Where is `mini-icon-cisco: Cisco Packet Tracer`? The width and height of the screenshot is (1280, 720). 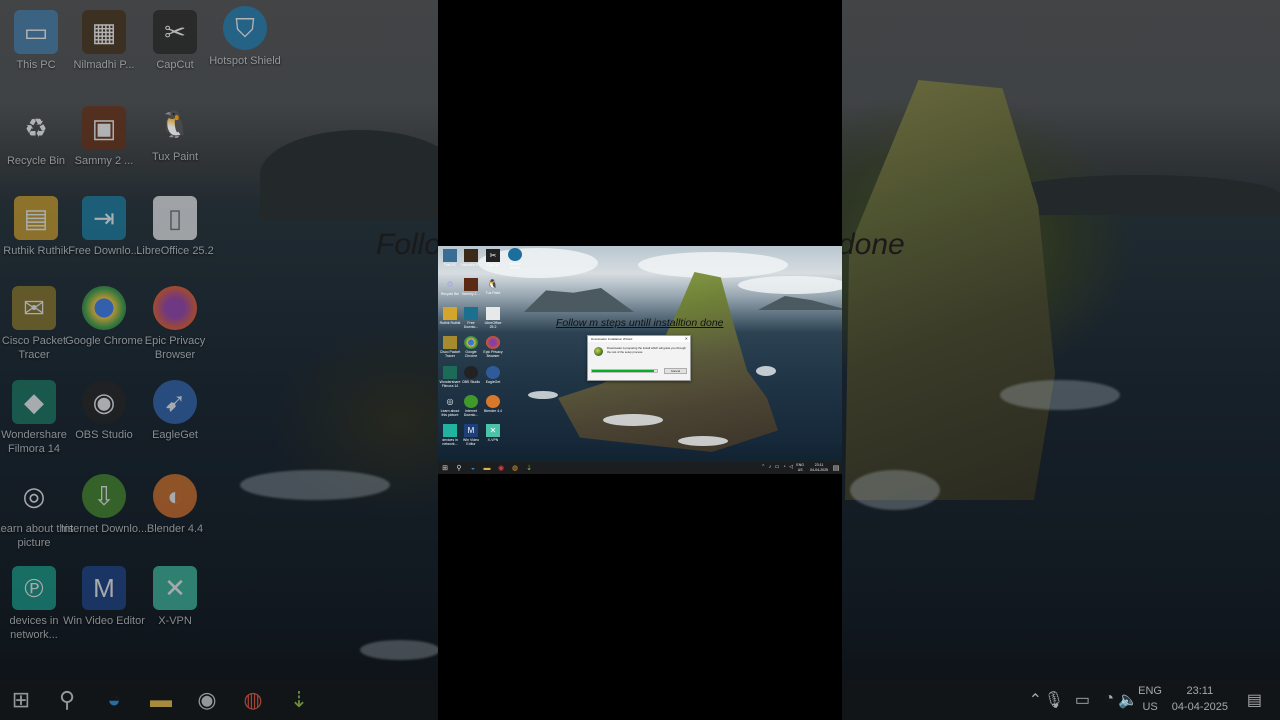 mini-icon-cisco: Cisco Packet Tracer is located at coordinates (450, 347).